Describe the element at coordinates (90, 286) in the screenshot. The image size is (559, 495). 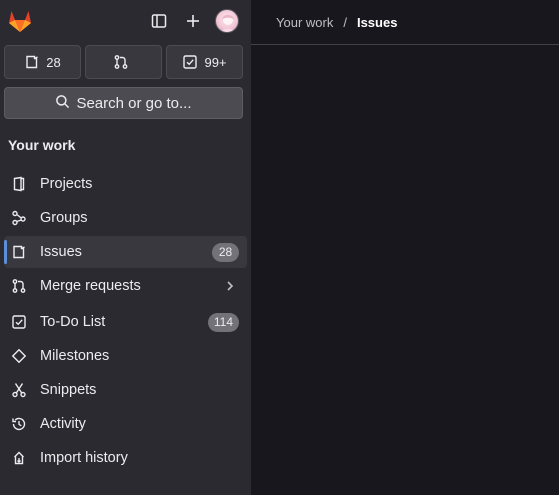
I see `sidebar-item-label: Merge requests` at that location.